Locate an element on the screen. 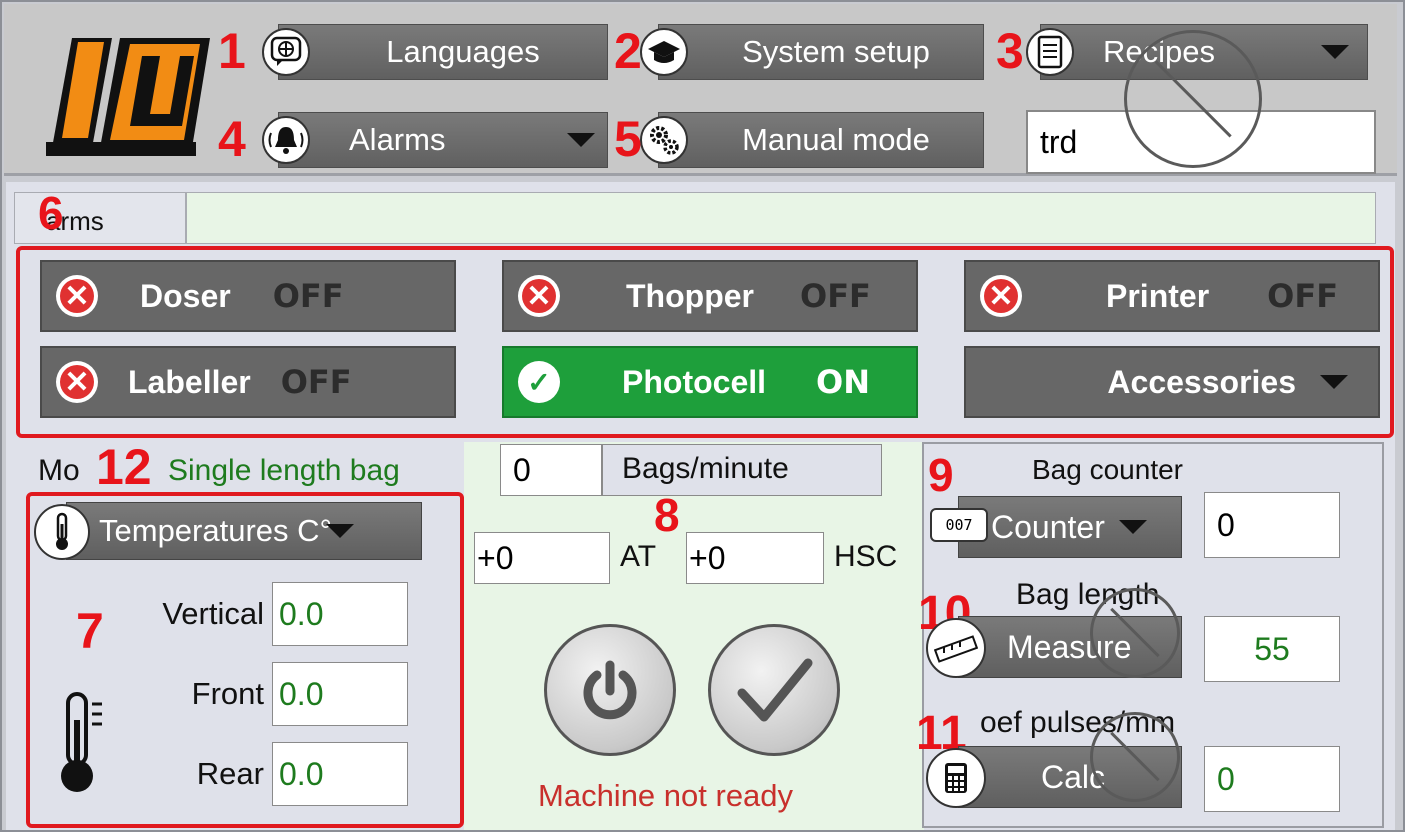  at-label: AT is located at coordinates (638, 556).